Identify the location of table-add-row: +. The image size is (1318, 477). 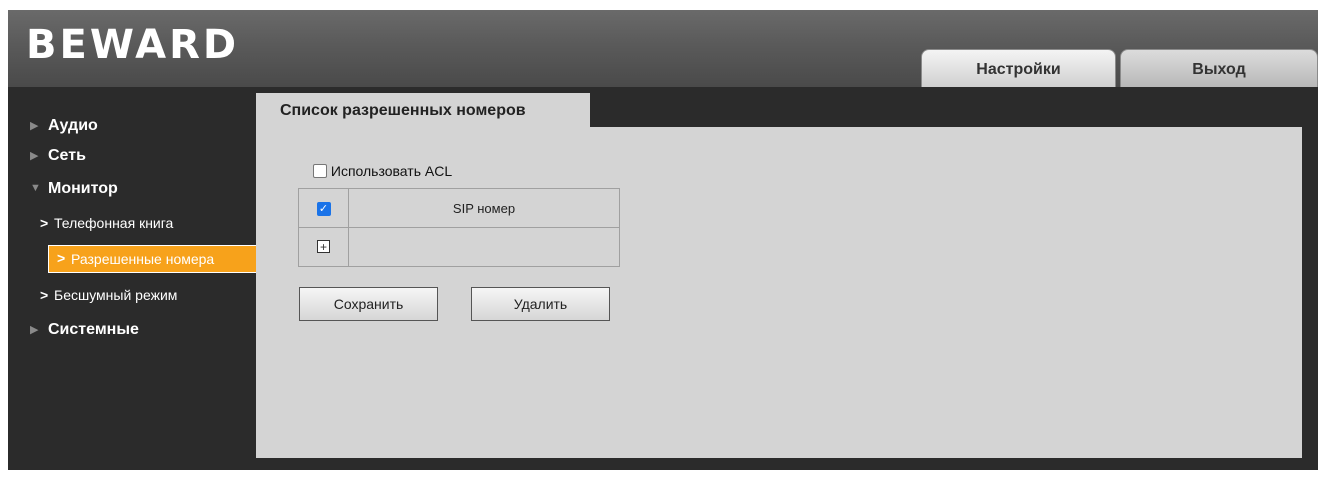
(459, 247).